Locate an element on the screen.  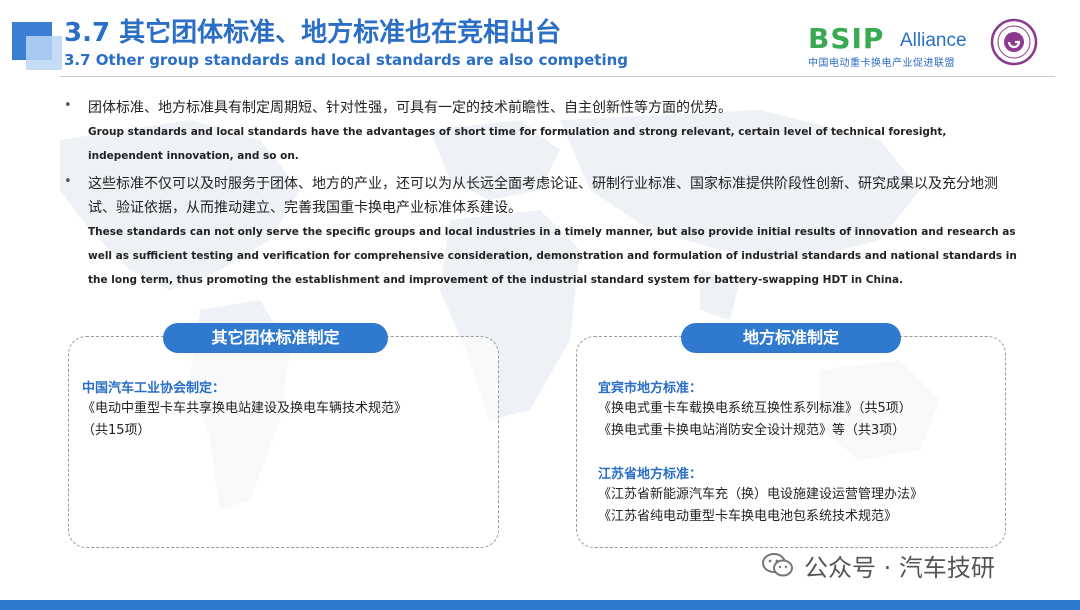
logo-subtitle: 中国电动重卡换电产业促进联盟 is located at coordinates (881, 63).